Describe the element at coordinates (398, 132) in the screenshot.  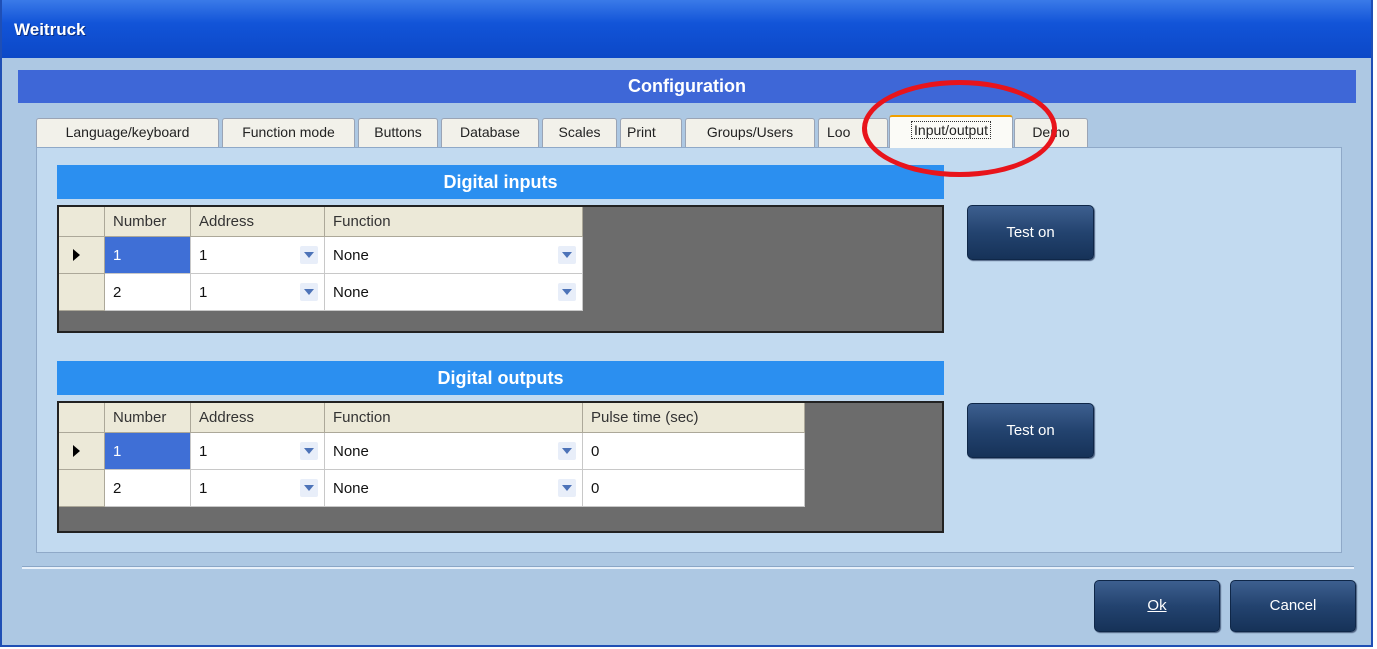
I see `tab-buttons: Buttons` at that location.